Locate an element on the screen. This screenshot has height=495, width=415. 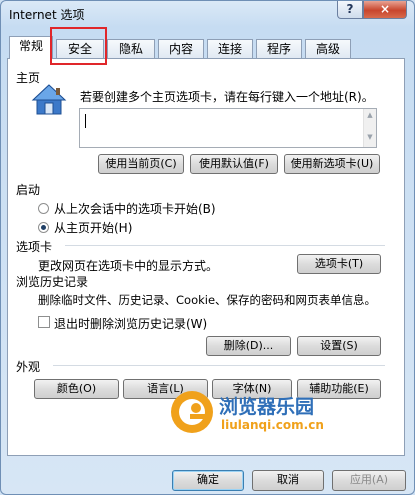
home-instruction: 若要创建多个主页选项卡，请在每行键入一个地址(R)。 is located at coordinates (227, 97).